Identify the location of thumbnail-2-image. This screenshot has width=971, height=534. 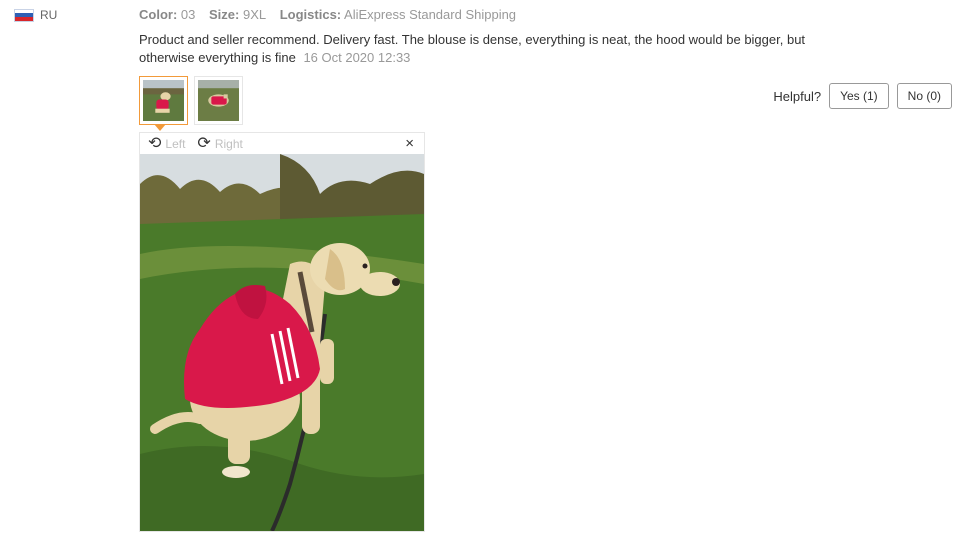
(218, 100).